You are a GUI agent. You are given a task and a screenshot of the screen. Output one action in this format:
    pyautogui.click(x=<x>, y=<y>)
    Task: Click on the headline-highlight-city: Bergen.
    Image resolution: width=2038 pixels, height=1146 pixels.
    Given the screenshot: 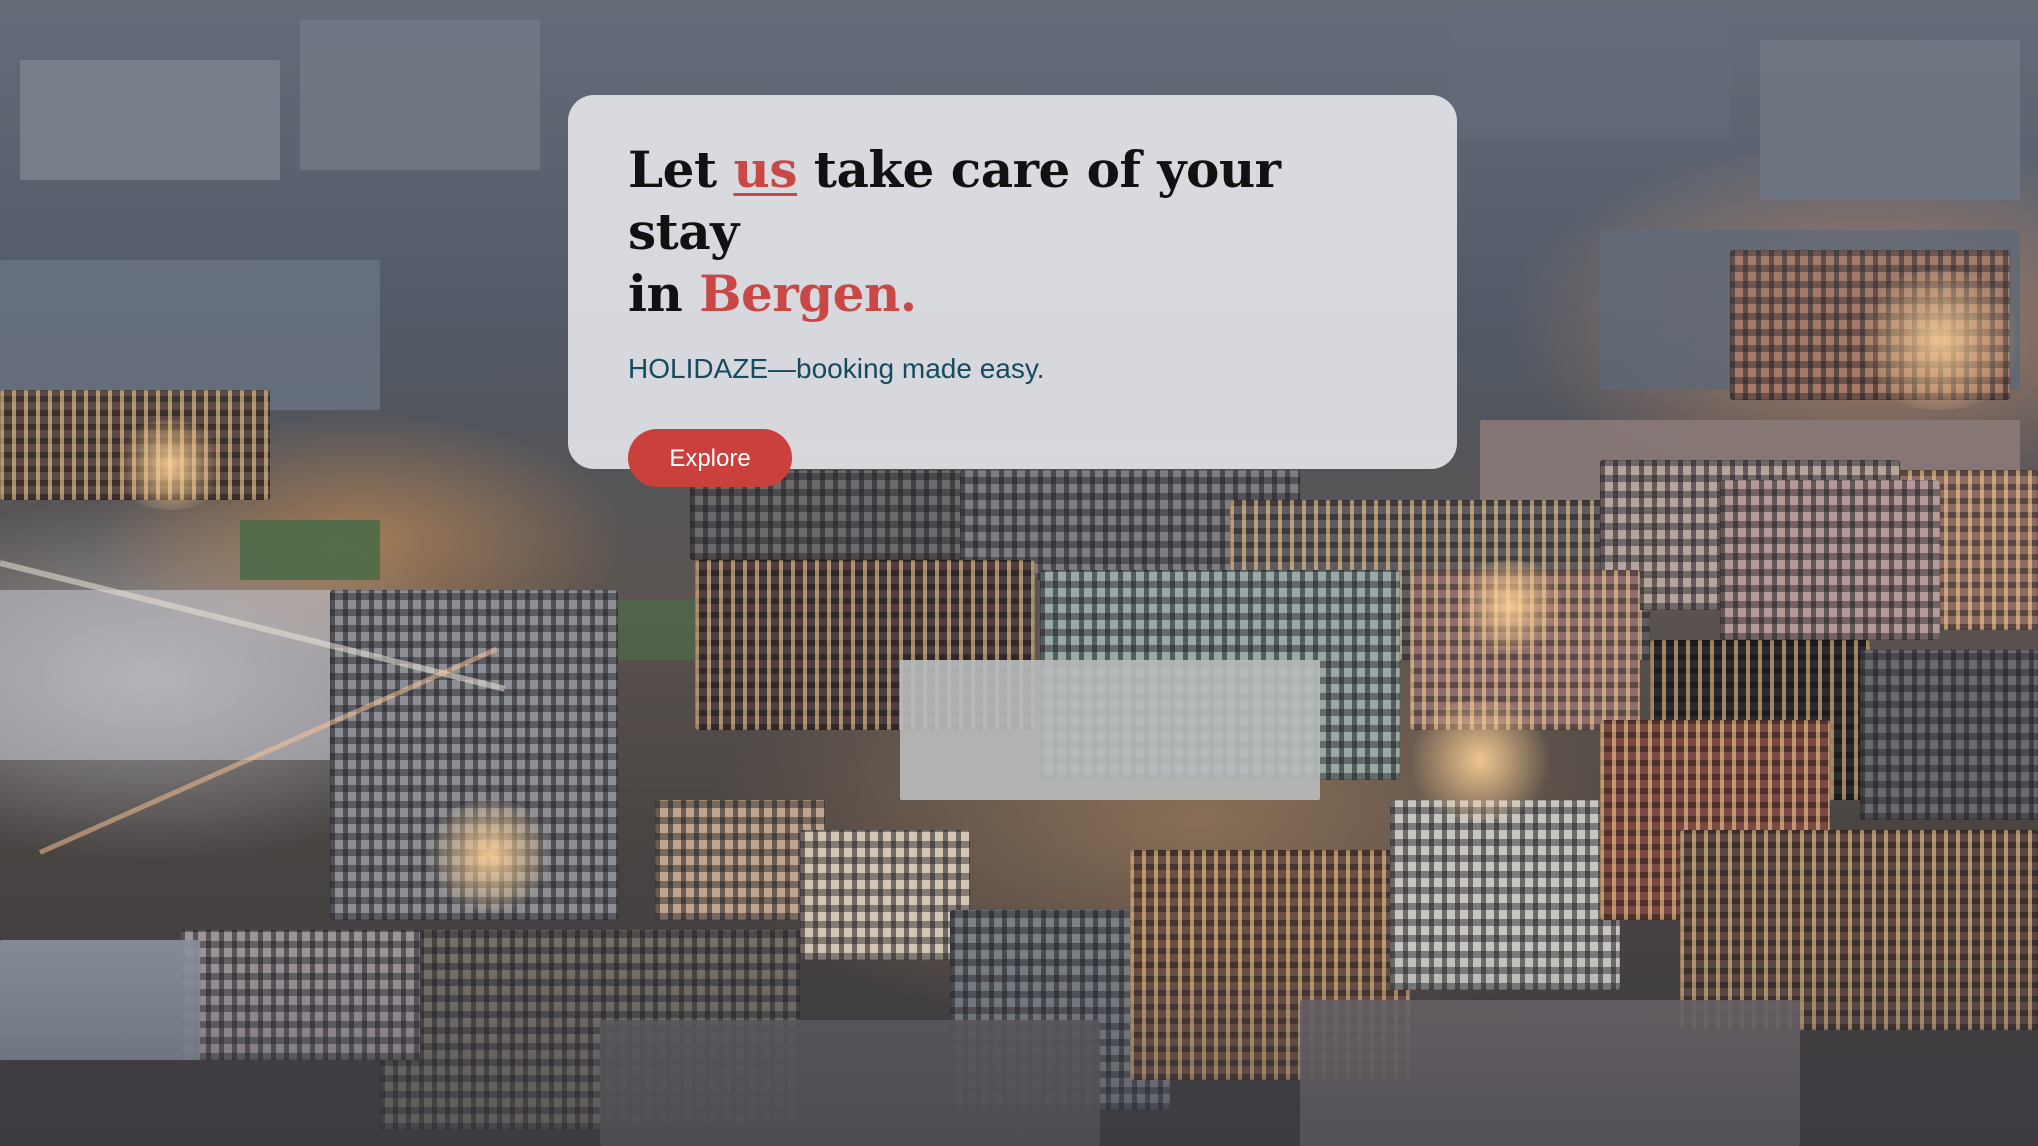 What is the action you would take?
    pyautogui.click(x=808, y=293)
    